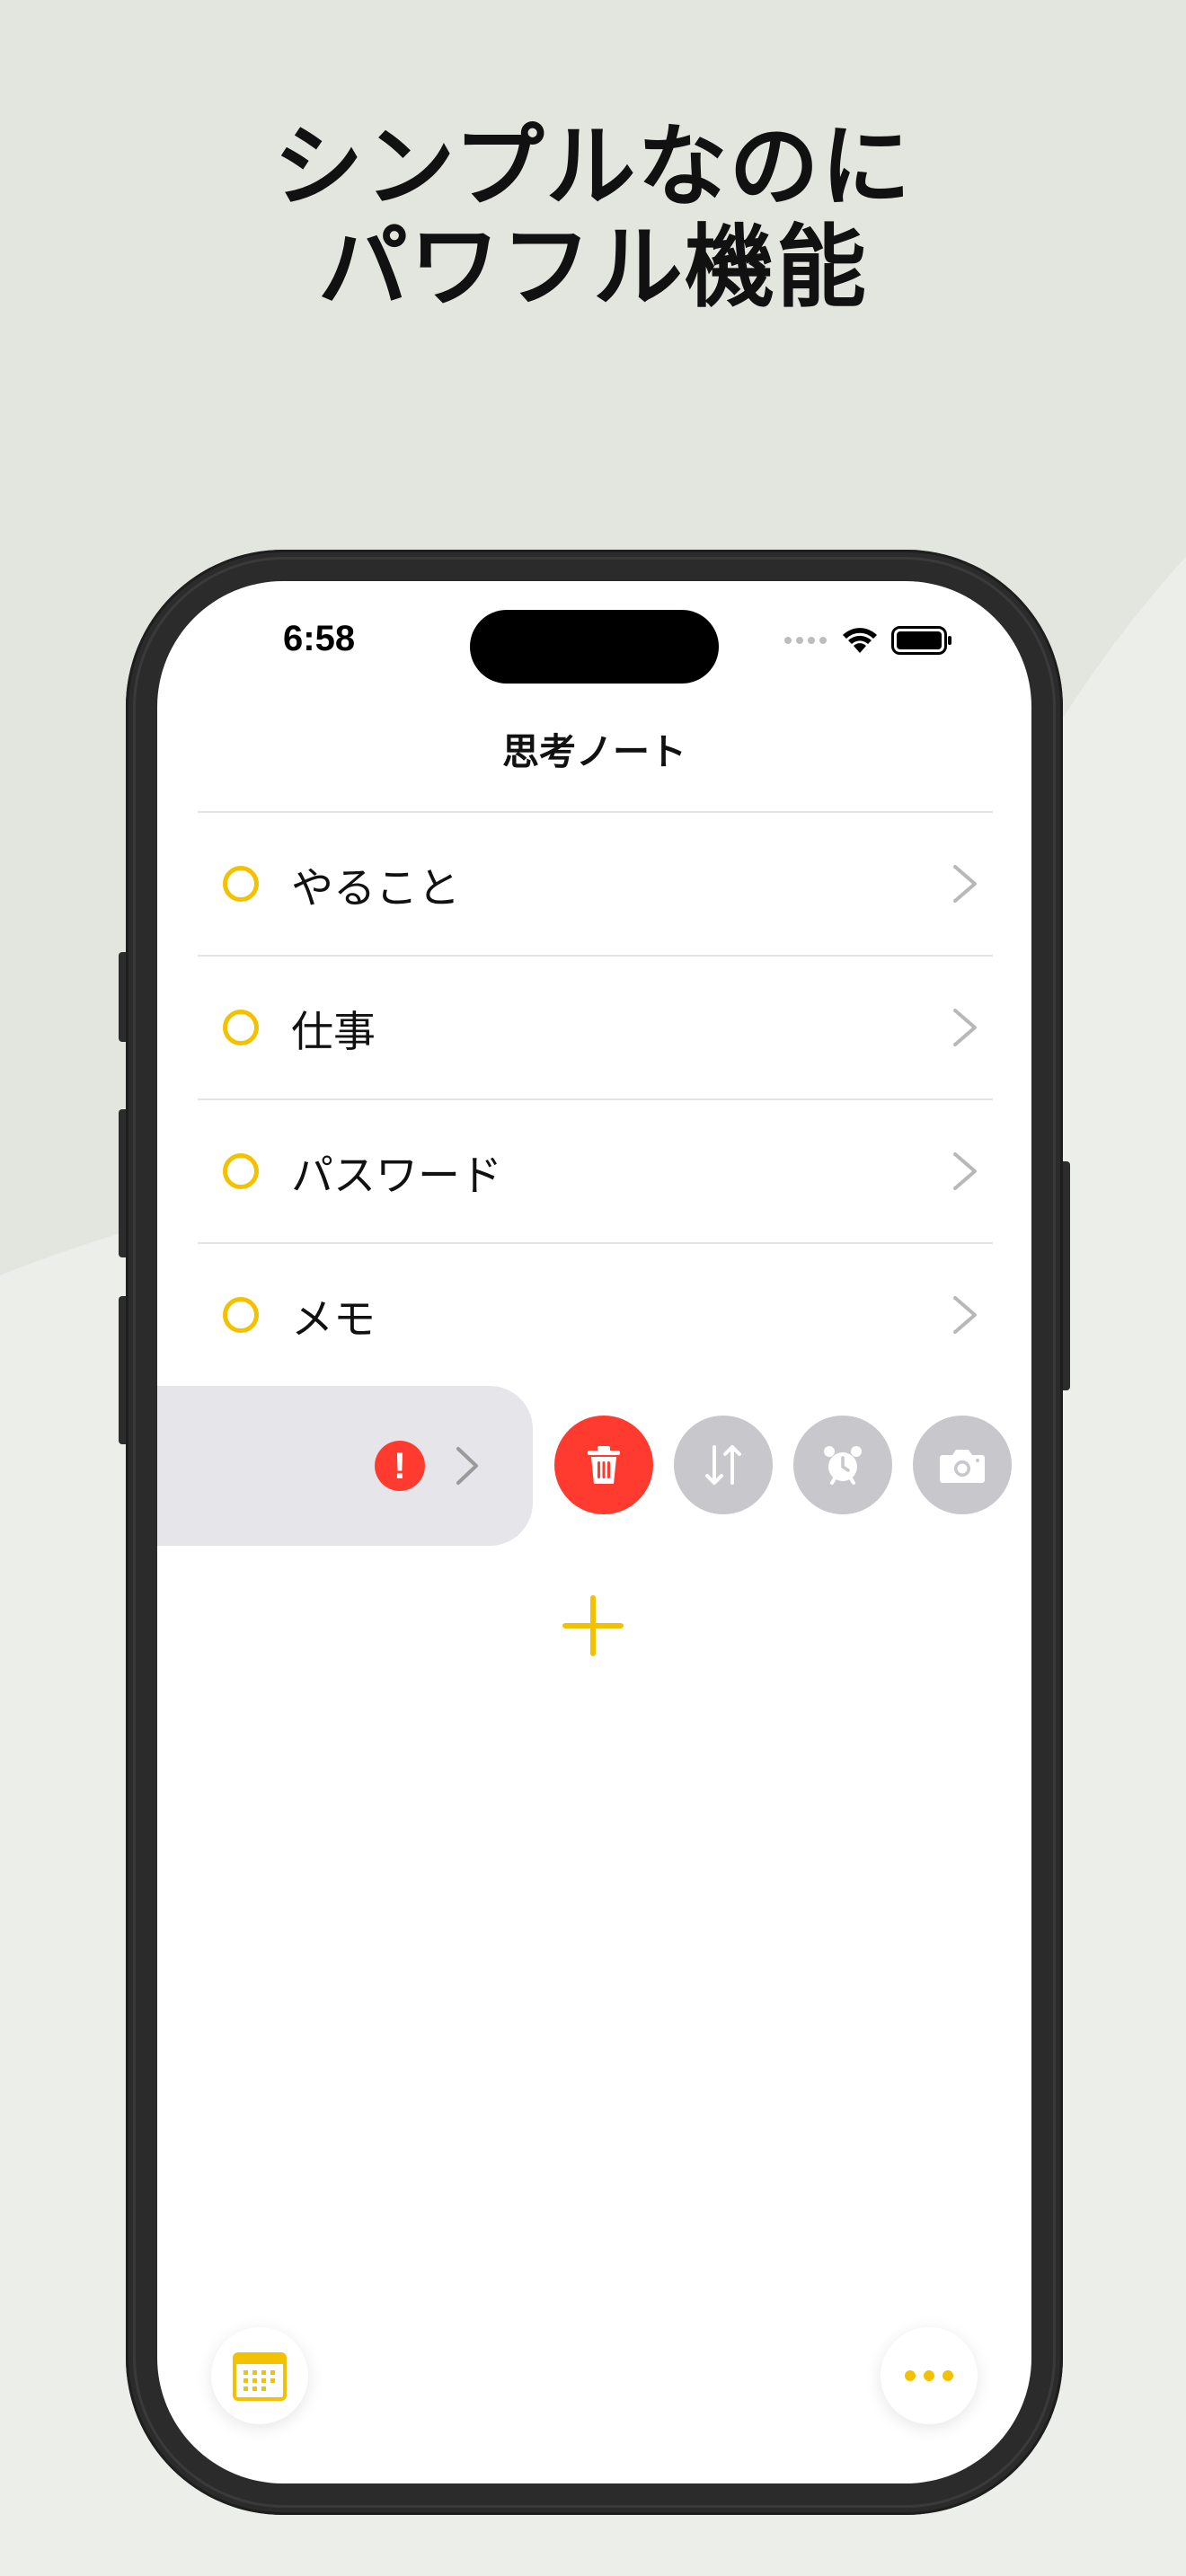 The height and width of the screenshot is (2576, 1186). What do you see at coordinates (595, 1028) in the screenshot?
I see `list-item: 仕事` at bounding box center [595, 1028].